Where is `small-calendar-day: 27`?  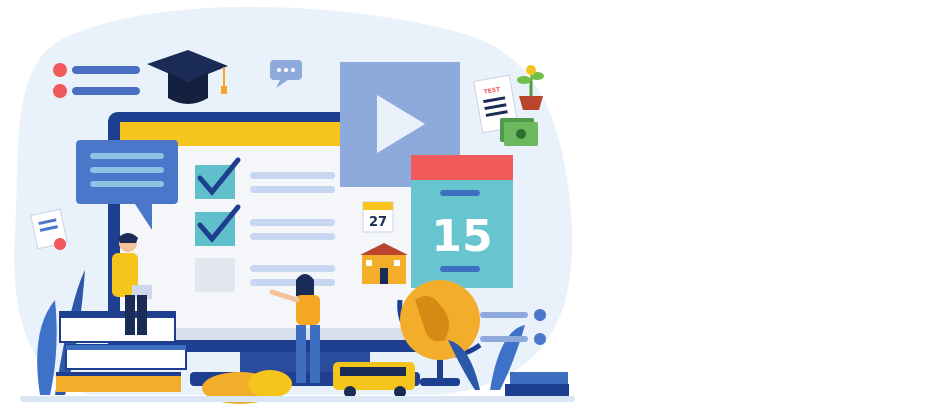 small-calendar-day: 27 is located at coordinates (378, 222).